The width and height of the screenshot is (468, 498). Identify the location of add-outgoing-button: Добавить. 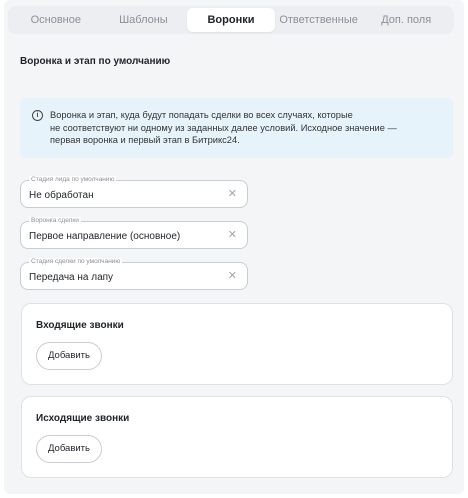
(69, 449).